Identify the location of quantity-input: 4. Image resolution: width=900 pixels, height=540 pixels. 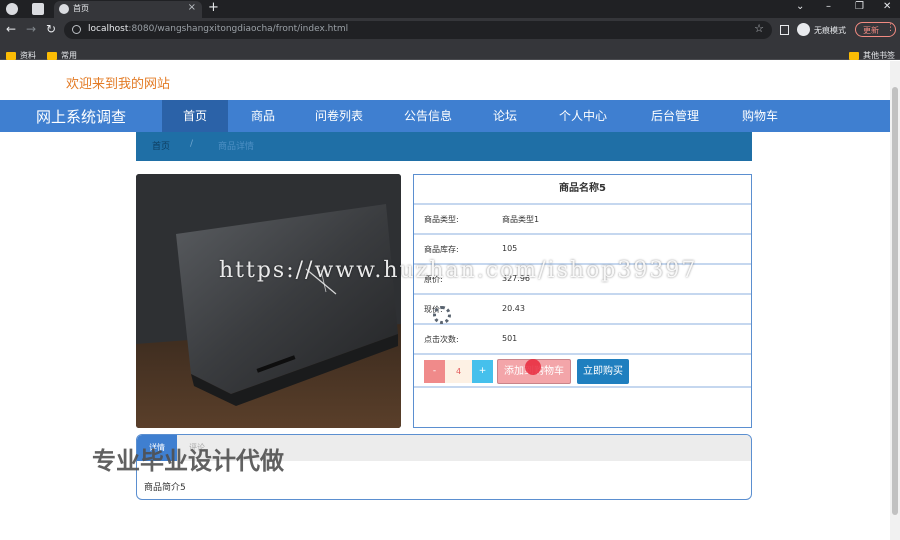
(458, 371).